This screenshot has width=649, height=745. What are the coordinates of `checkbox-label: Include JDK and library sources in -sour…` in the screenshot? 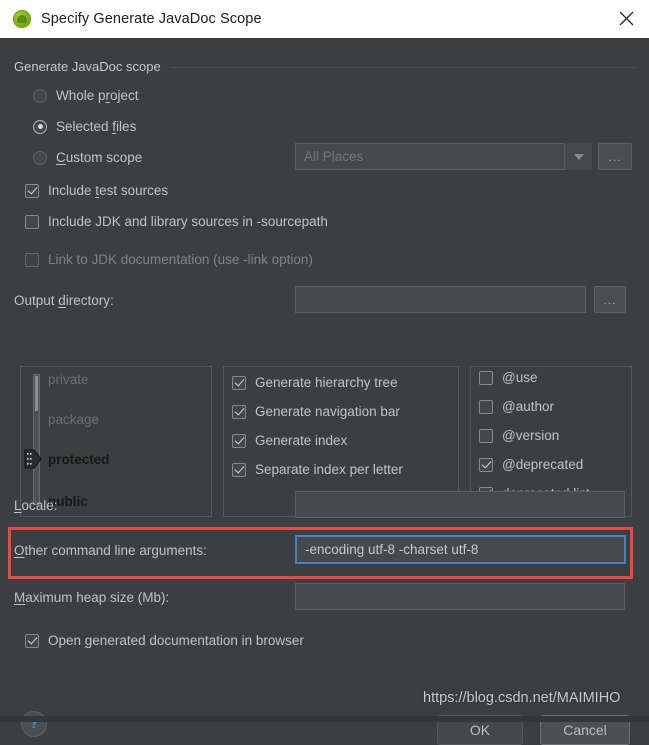 It's located at (188, 221).